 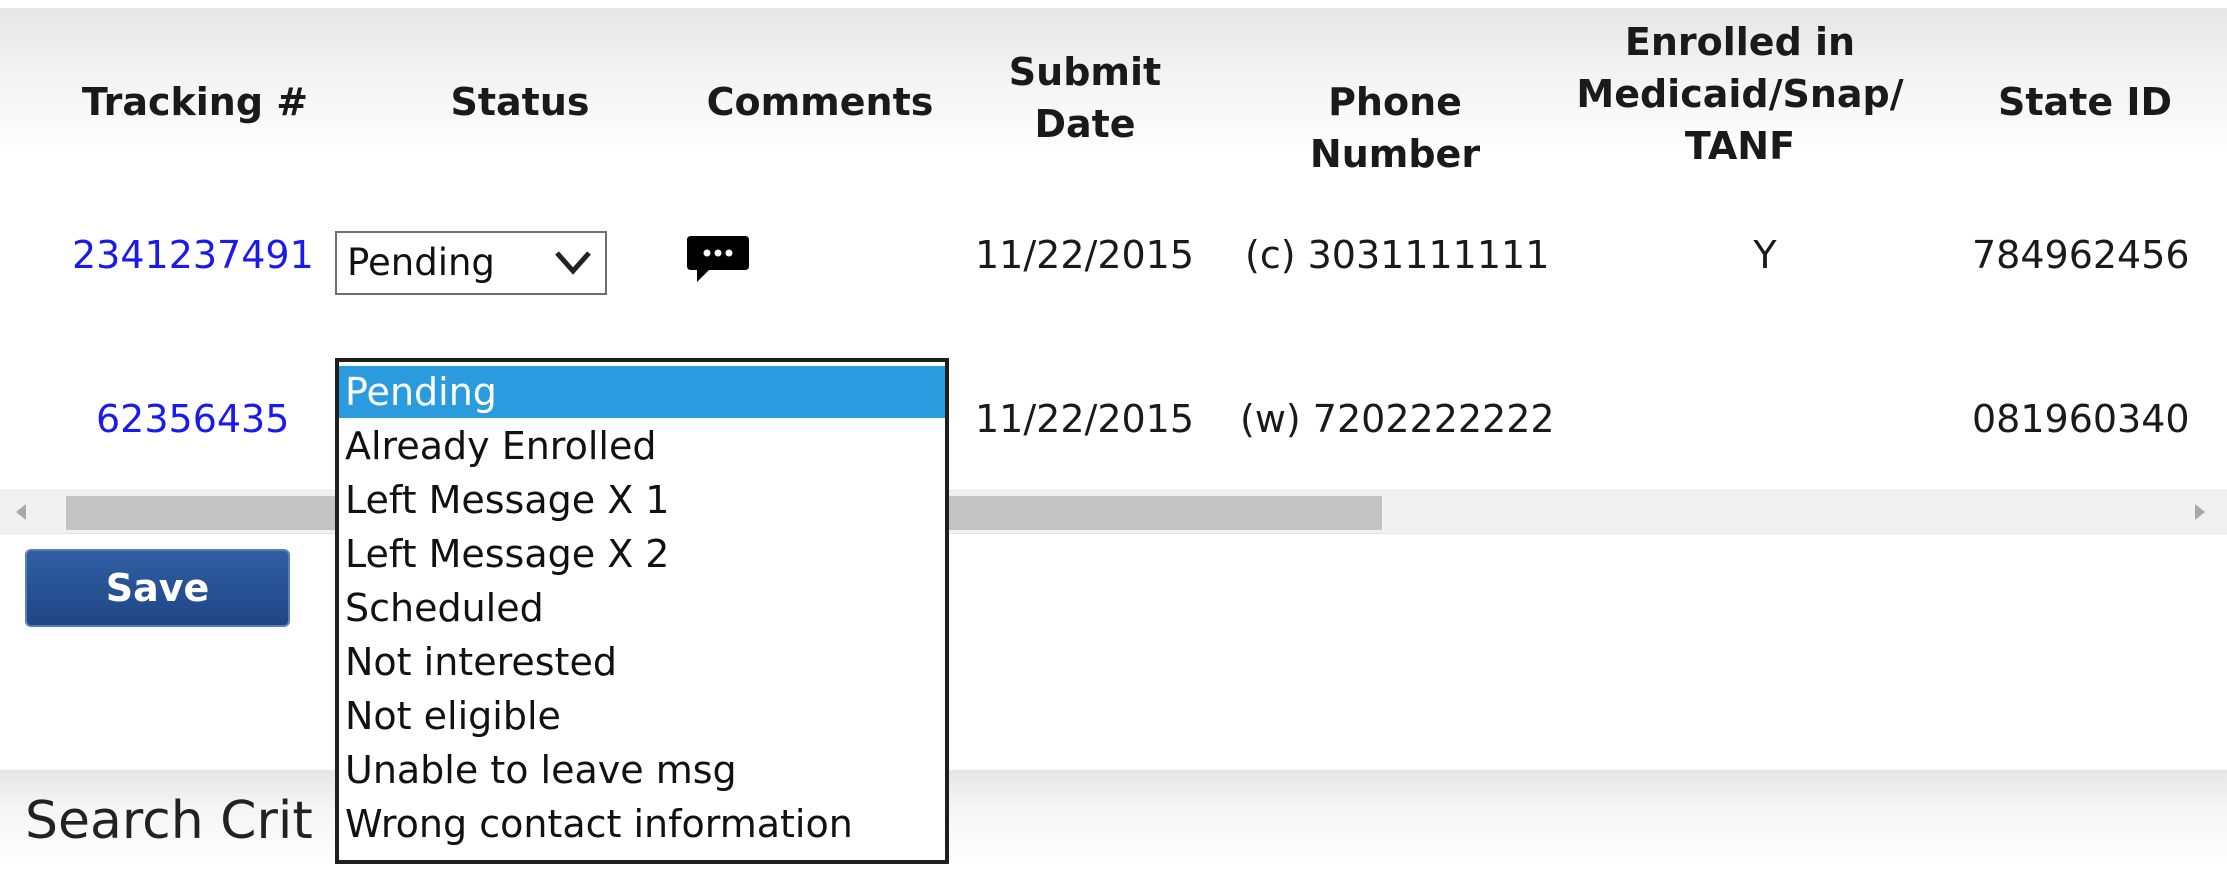 What do you see at coordinates (1397, 255) in the screenshot?
I see `phone-number: (c) 3031111111` at bounding box center [1397, 255].